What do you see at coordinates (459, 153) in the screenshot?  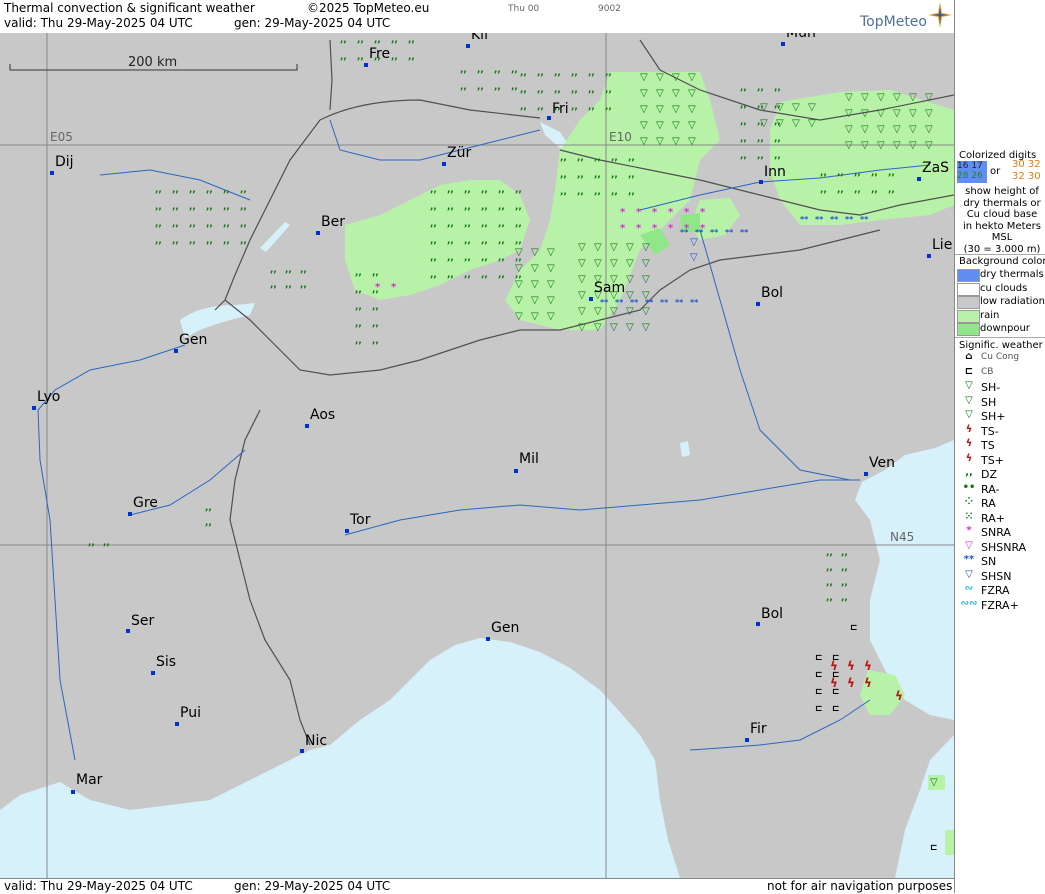 I see `city-label: Zür` at bounding box center [459, 153].